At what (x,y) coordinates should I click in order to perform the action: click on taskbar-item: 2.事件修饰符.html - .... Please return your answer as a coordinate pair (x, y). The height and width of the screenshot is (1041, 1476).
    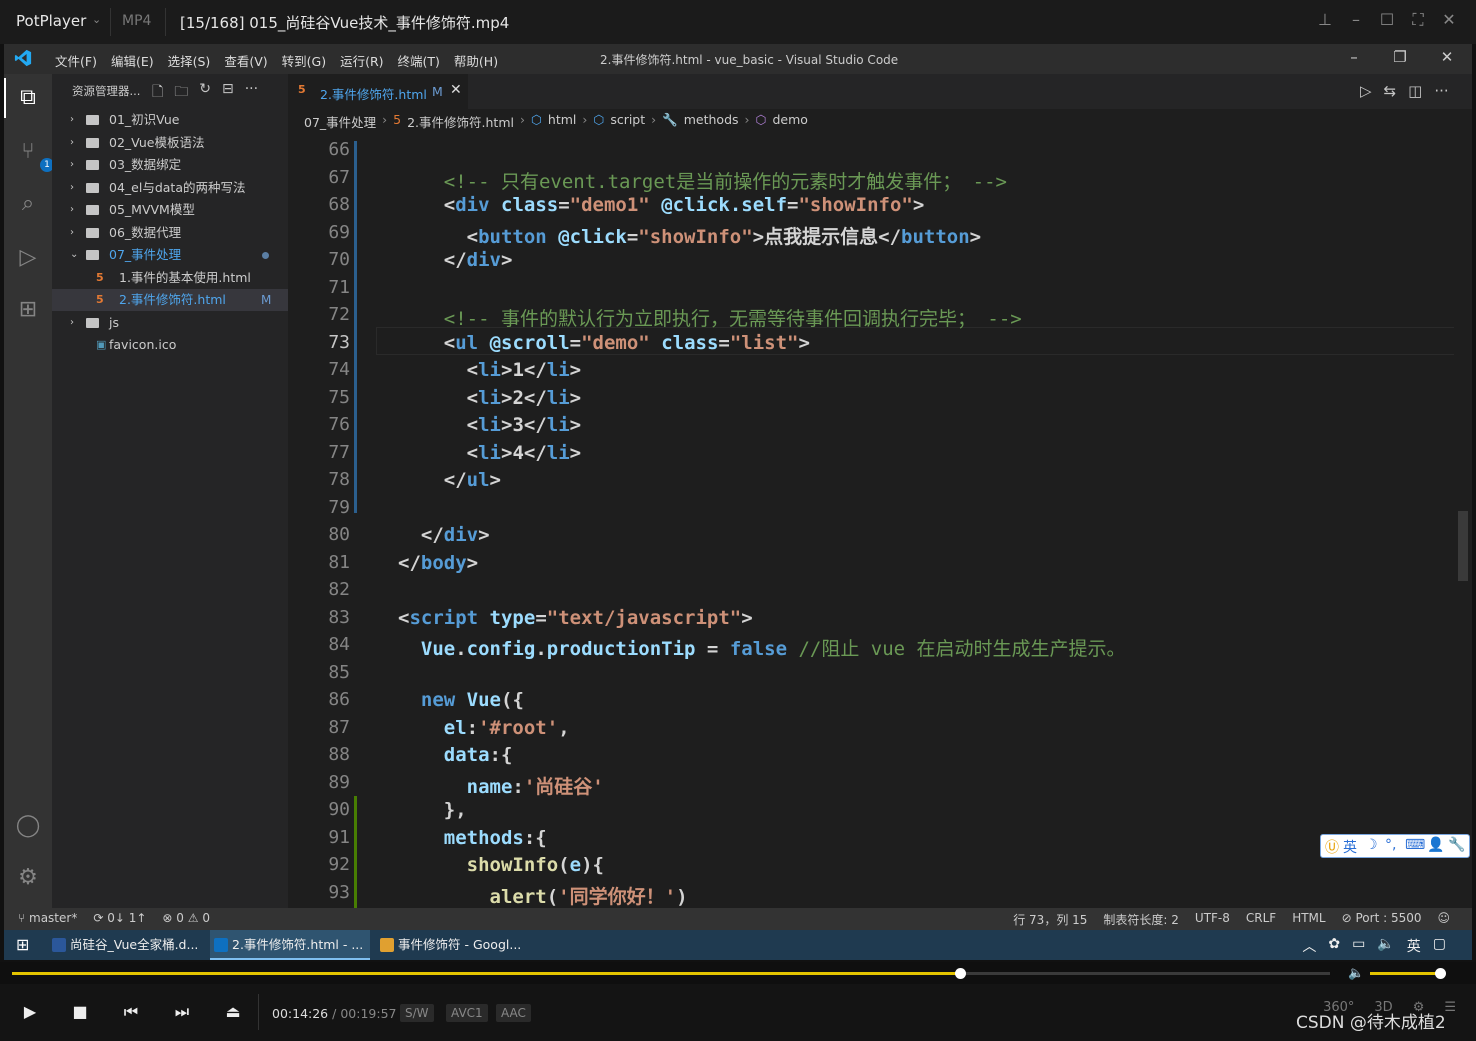
    Looking at the image, I should click on (290, 945).